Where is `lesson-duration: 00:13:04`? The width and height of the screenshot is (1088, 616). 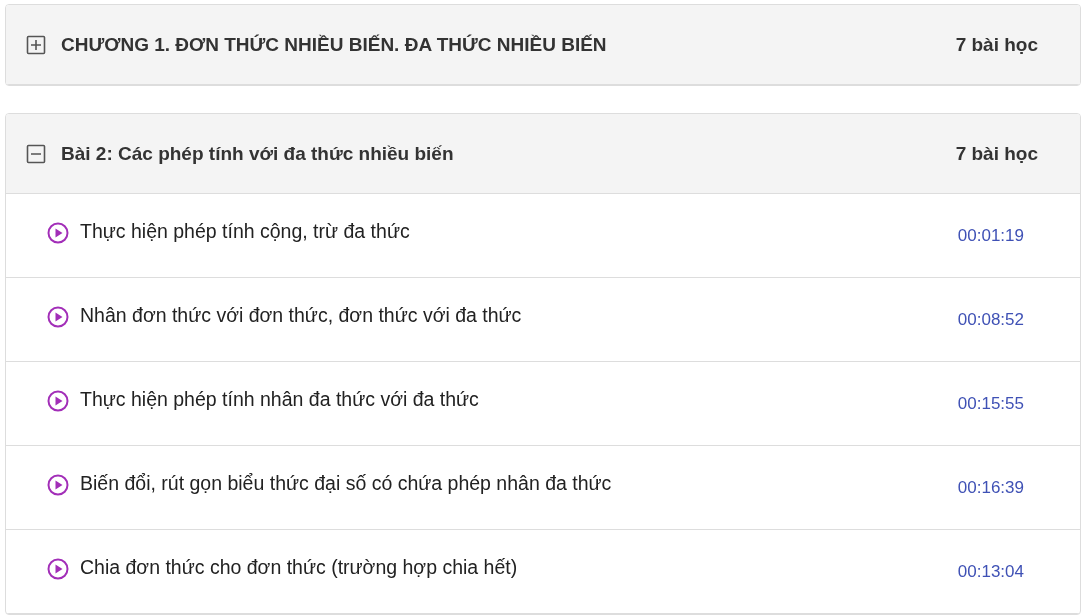 lesson-duration: 00:13:04 is located at coordinates (990, 571).